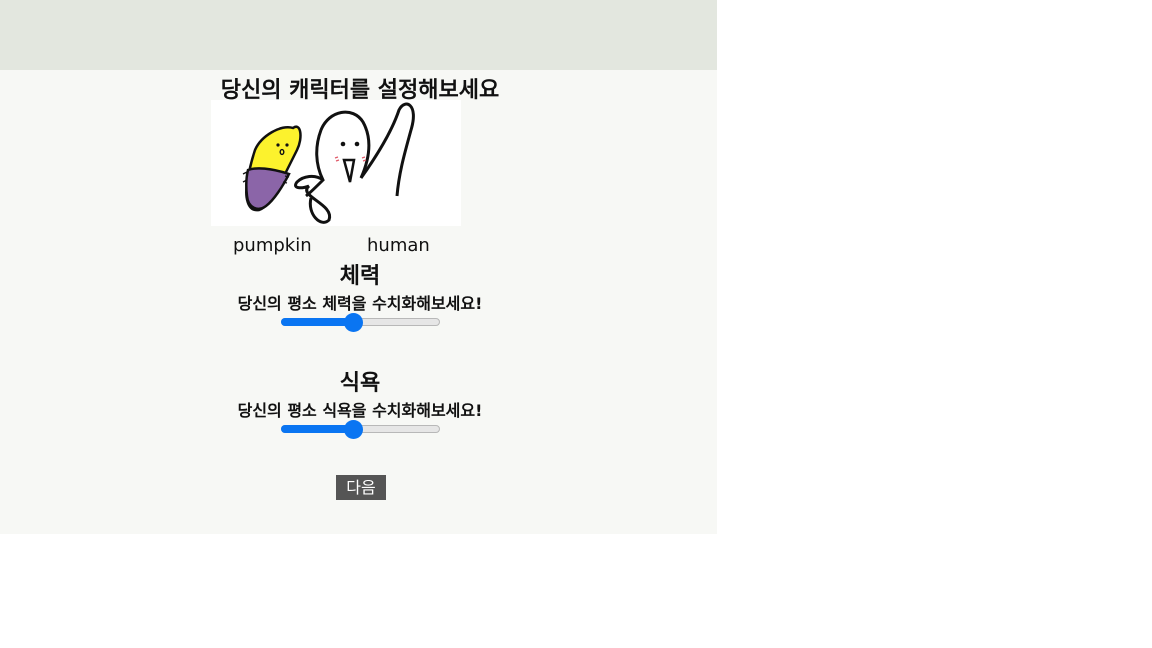 Image resolution: width=1152 pixels, height=648 pixels. I want to click on top-header-bar, so click(358, 35).